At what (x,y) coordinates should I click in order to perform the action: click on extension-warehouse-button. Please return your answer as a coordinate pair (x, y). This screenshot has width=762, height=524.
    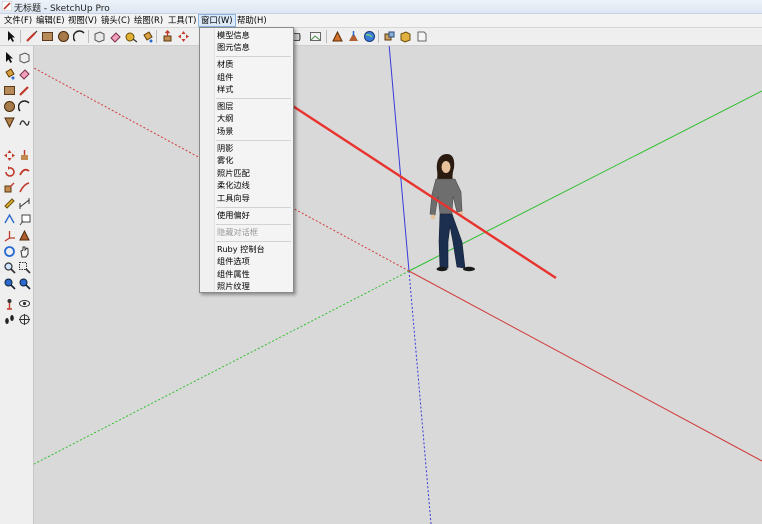
    Looking at the image, I should click on (405, 36).